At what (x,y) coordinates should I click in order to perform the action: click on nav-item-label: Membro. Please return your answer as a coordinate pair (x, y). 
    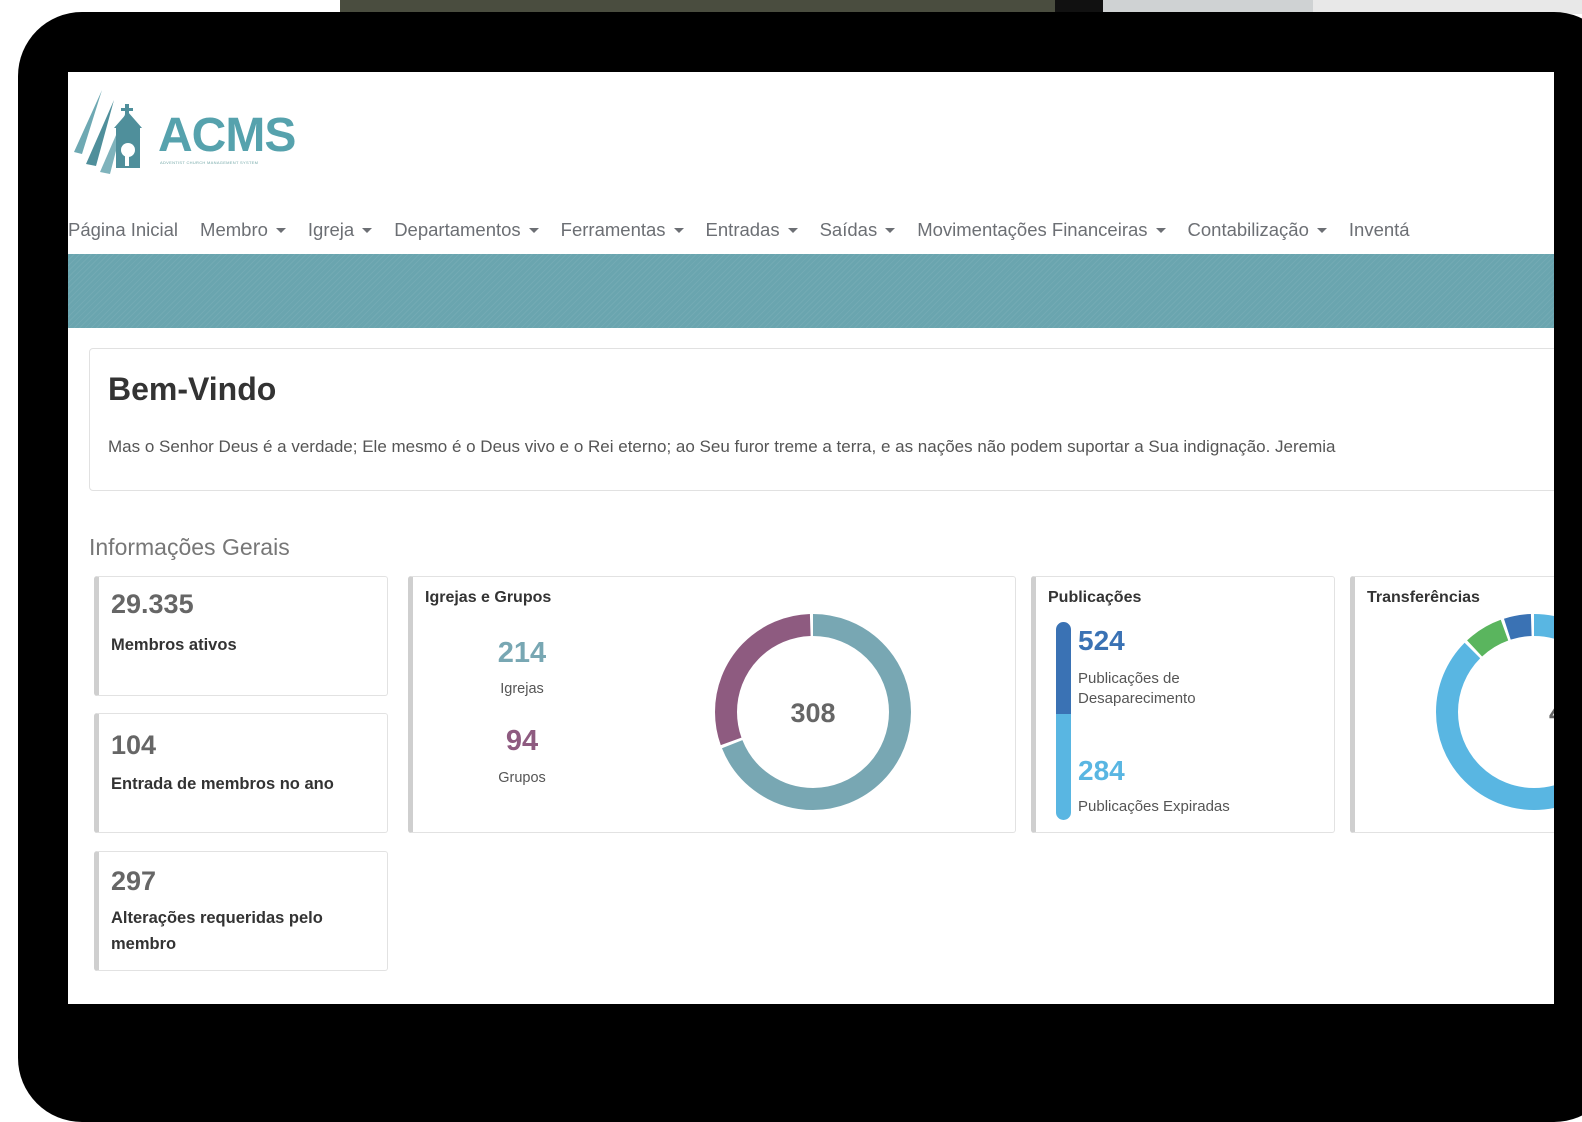
    Looking at the image, I should click on (234, 229).